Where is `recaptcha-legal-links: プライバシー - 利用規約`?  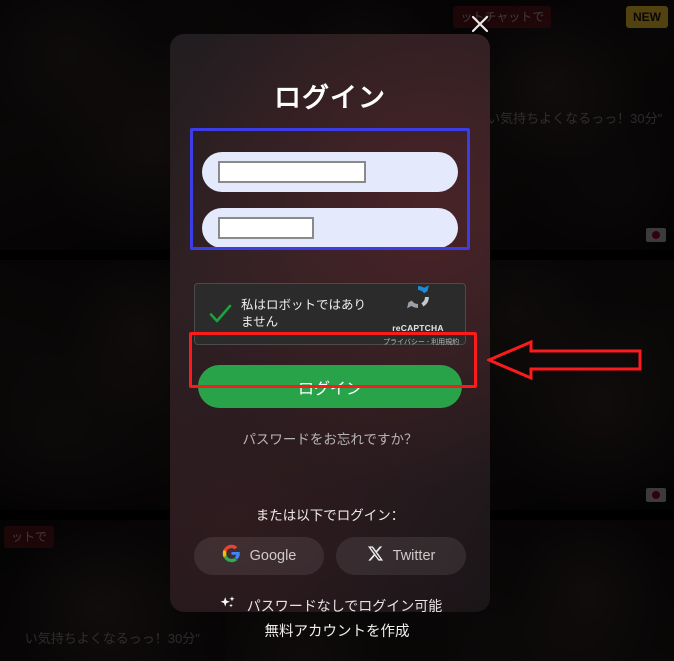
recaptcha-legal-links: プライバシー - 利用規約 is located at coordinates (421, 342).